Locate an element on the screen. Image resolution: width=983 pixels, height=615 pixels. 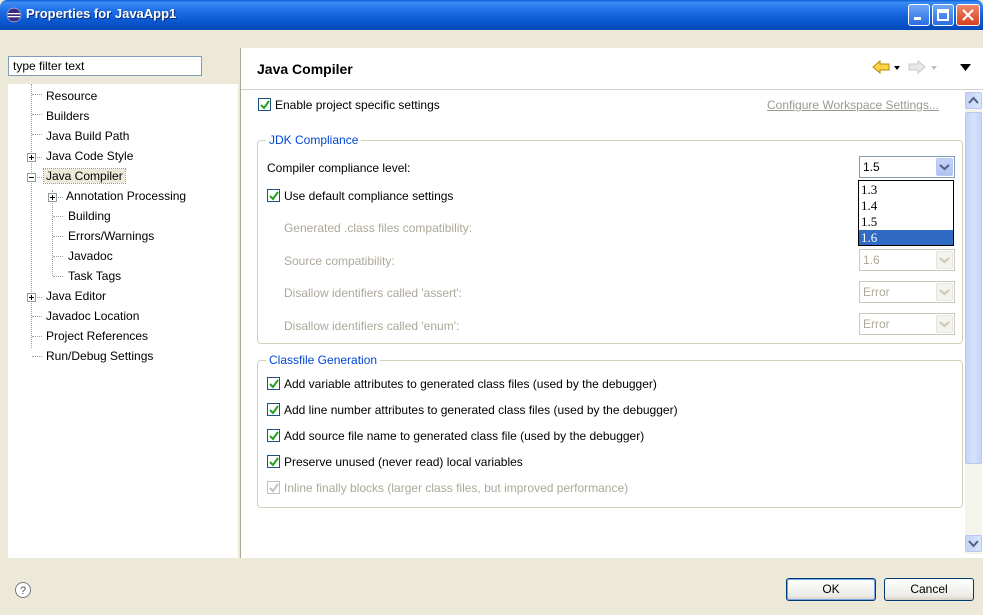
tree-item-javadoc: Javadoc is located at coordinates (90, 256).